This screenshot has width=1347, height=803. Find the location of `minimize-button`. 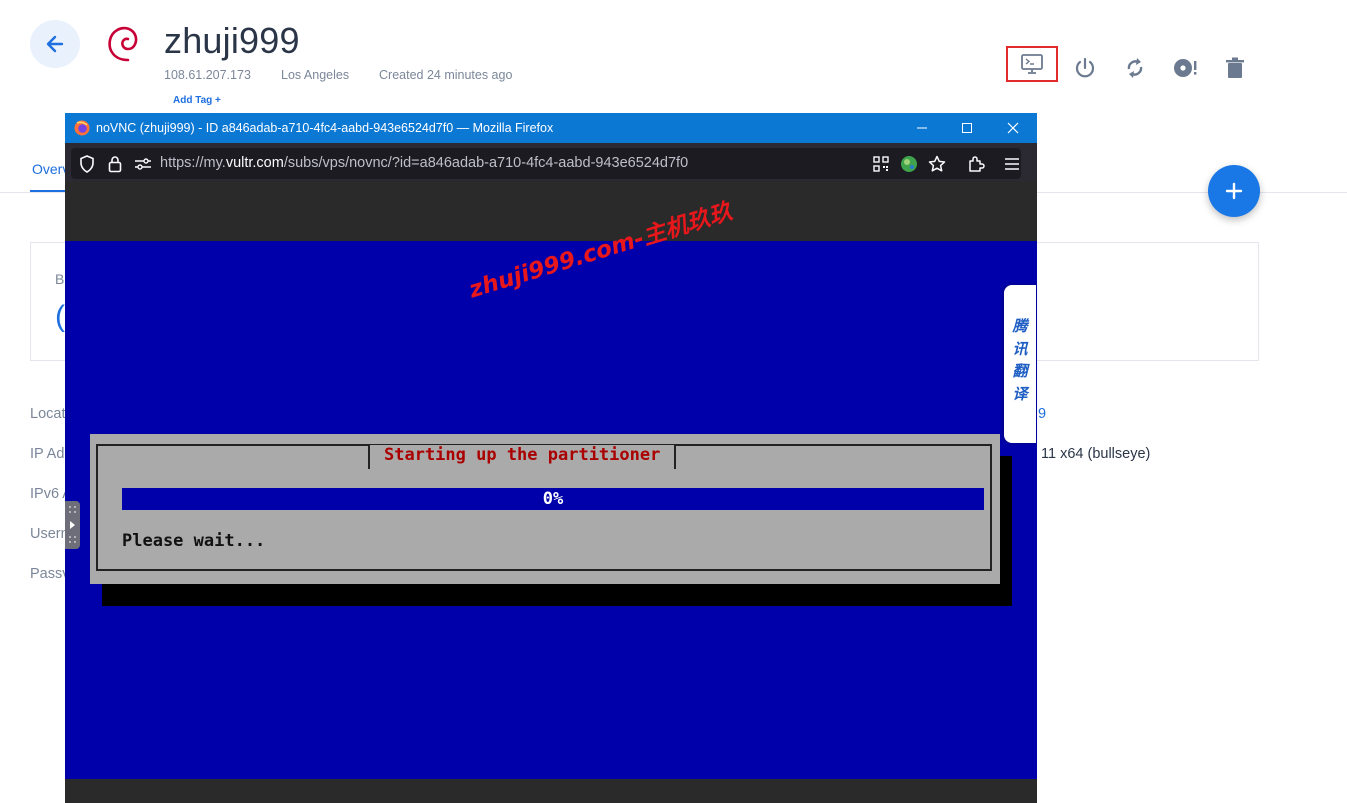

minimize-button is located at coordinates (922, 128).